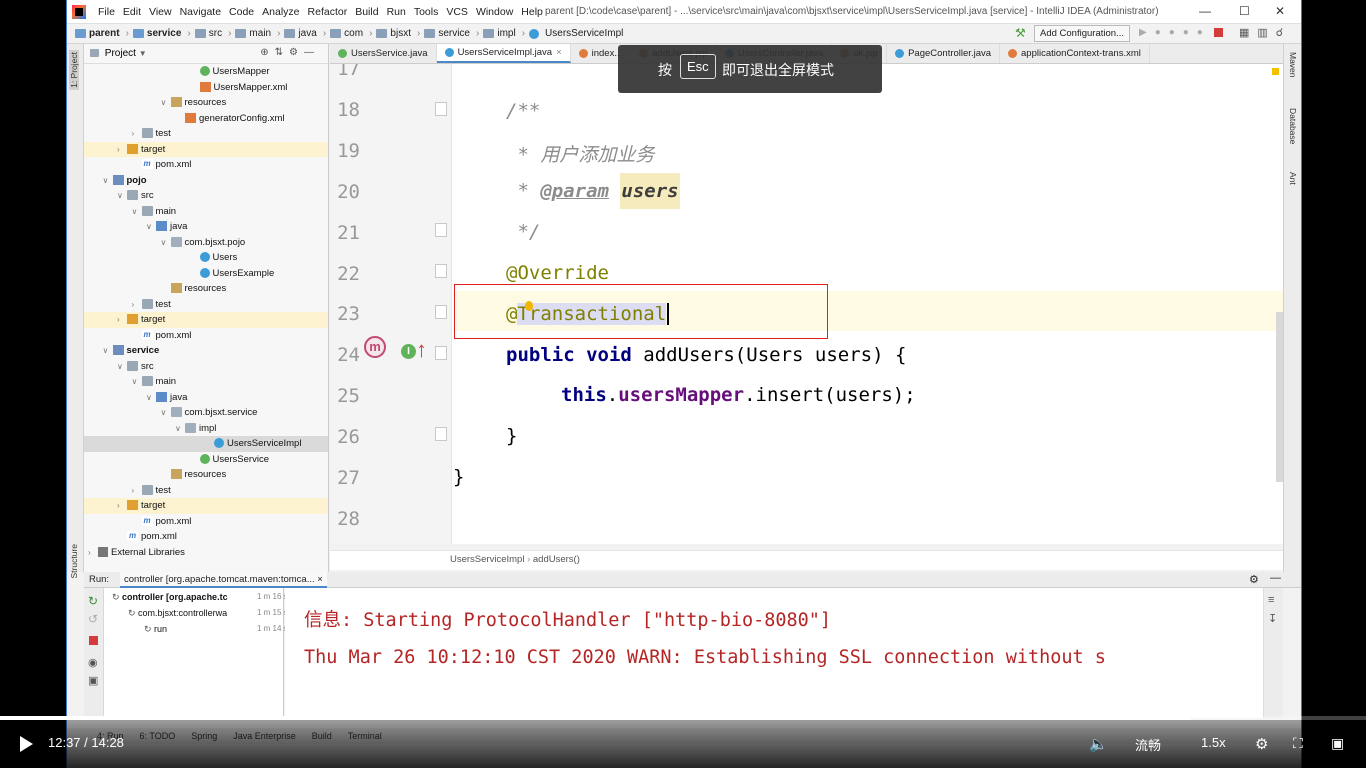 This screenshot has width=1366, height=768. What do you see at coordinates (1020, 33) in the screenshot?
I see `build-hammer-icon: ⚒` at bounding box center [1020, 33].